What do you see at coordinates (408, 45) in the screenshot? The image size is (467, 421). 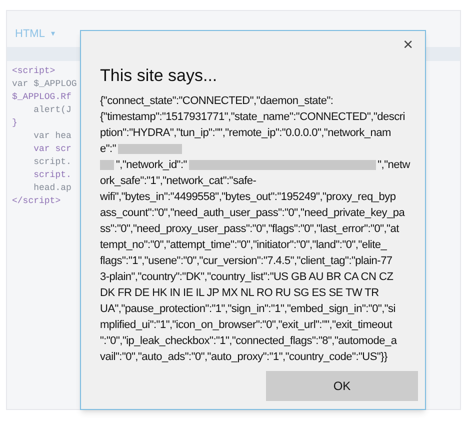 I see `close-button: ×` at bounding box center [408, 45].